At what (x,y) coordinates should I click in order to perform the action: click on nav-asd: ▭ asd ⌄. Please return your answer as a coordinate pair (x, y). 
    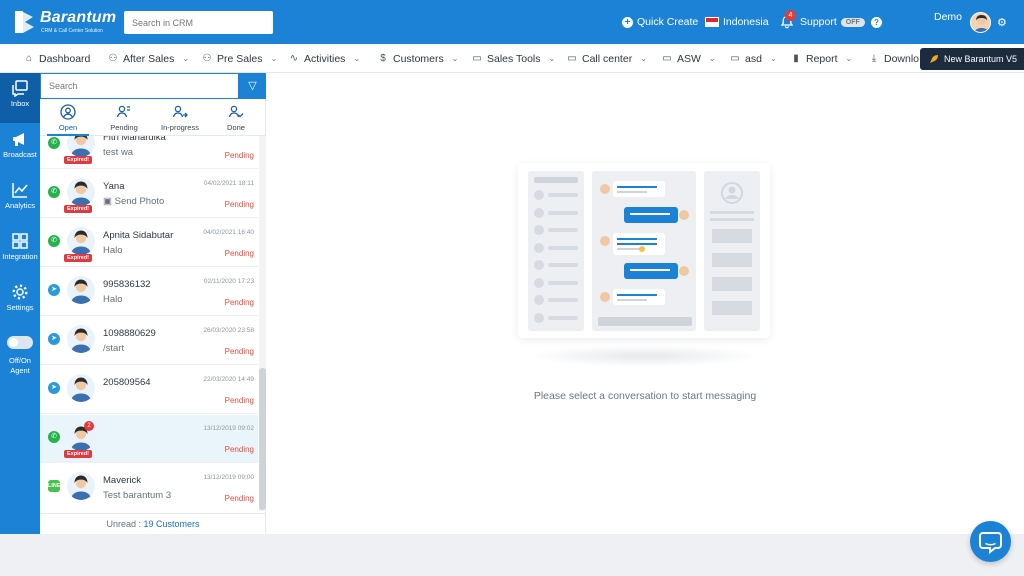
    Looking at the image, I should click on (753, 58).